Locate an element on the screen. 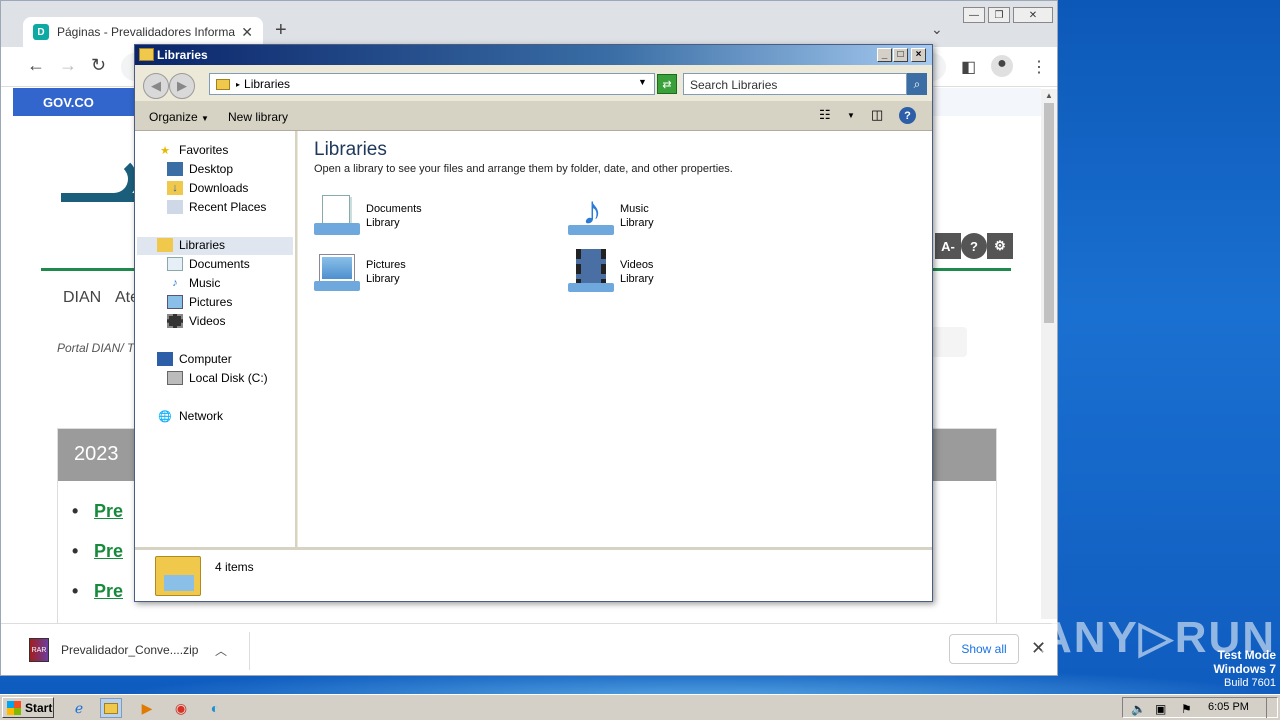 The height and width of the screenshot is (720, 1280). browser-tab: D Páginas - Prevalidadores Informació ✕ is located at coordinates (143, 32).